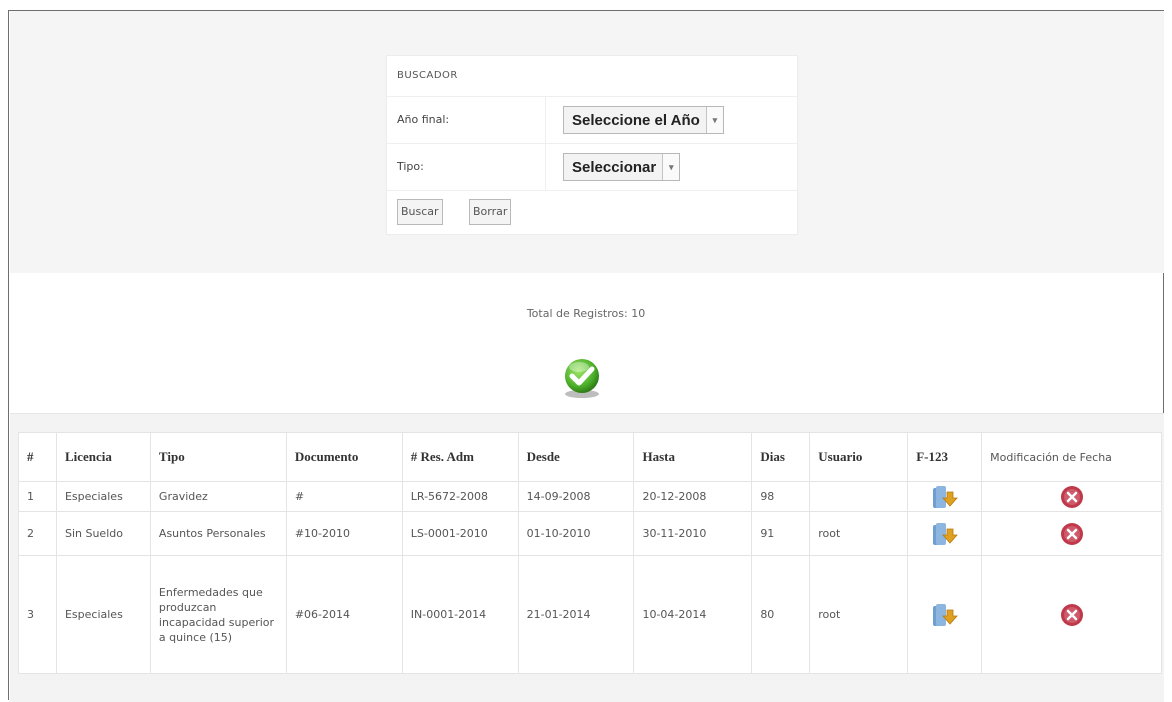 Image resolution: width=1172 pixels, height=702 pixels. I want to click on year-select: Seleccione el Año ▾, so click(643, 120).